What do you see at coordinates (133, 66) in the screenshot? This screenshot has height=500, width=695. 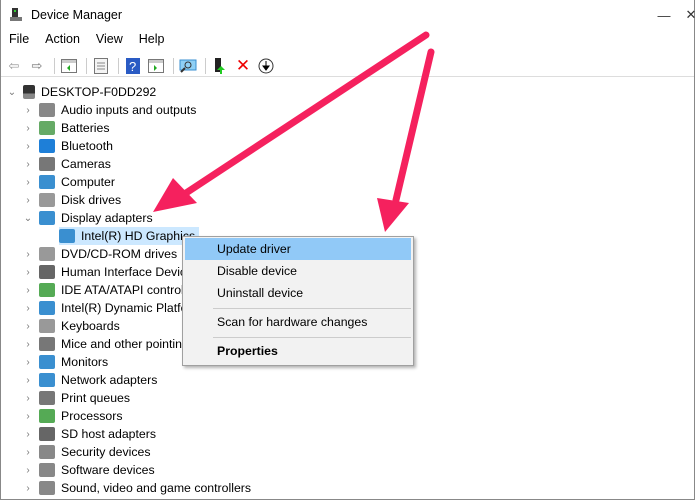 I see `help-icon: ?` at bounding box center [133, 66].